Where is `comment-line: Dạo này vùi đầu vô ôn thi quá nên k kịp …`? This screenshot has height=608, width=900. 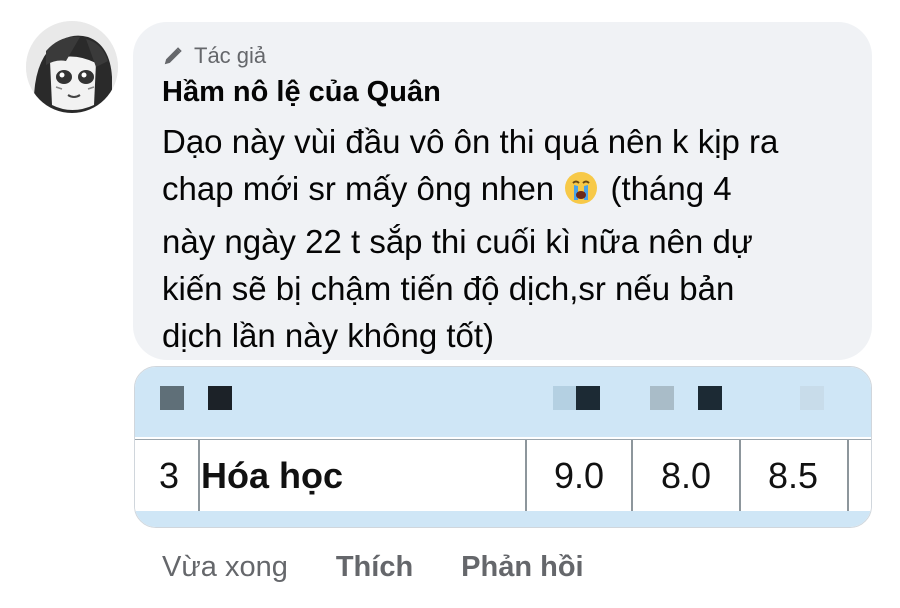 comment-line: Dạo này vùi đầu vô ôn thi quá nên k kịp … is located at coordinates (470, 141).